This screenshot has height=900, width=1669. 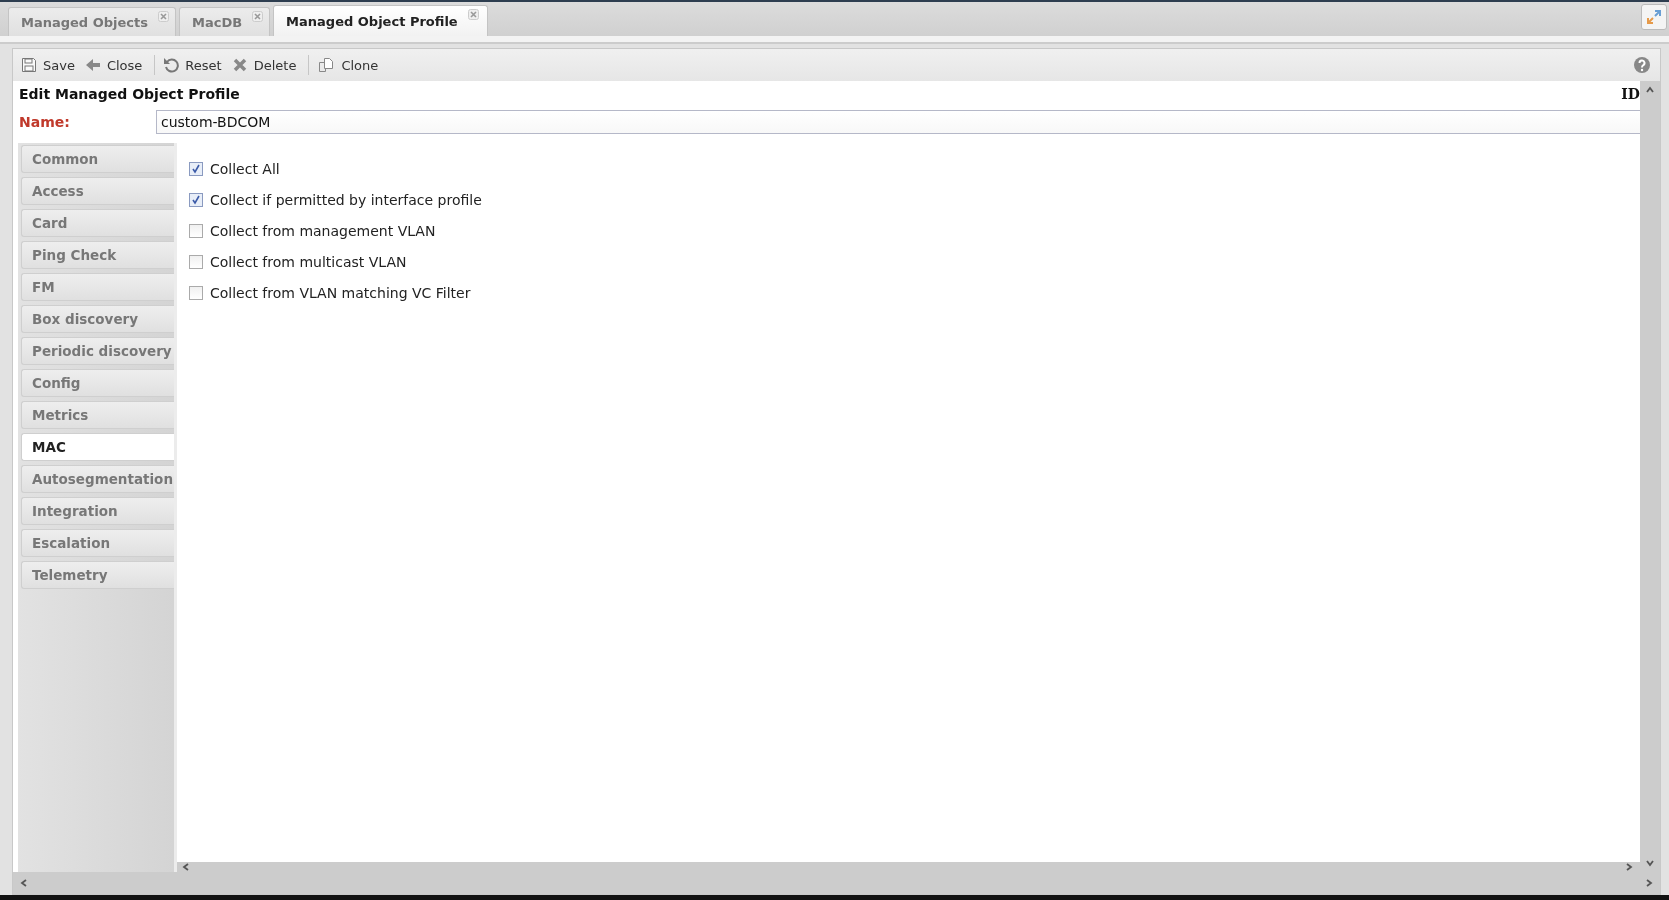 I want to click on toolbar-button: Close, so click(x=115, y=65).